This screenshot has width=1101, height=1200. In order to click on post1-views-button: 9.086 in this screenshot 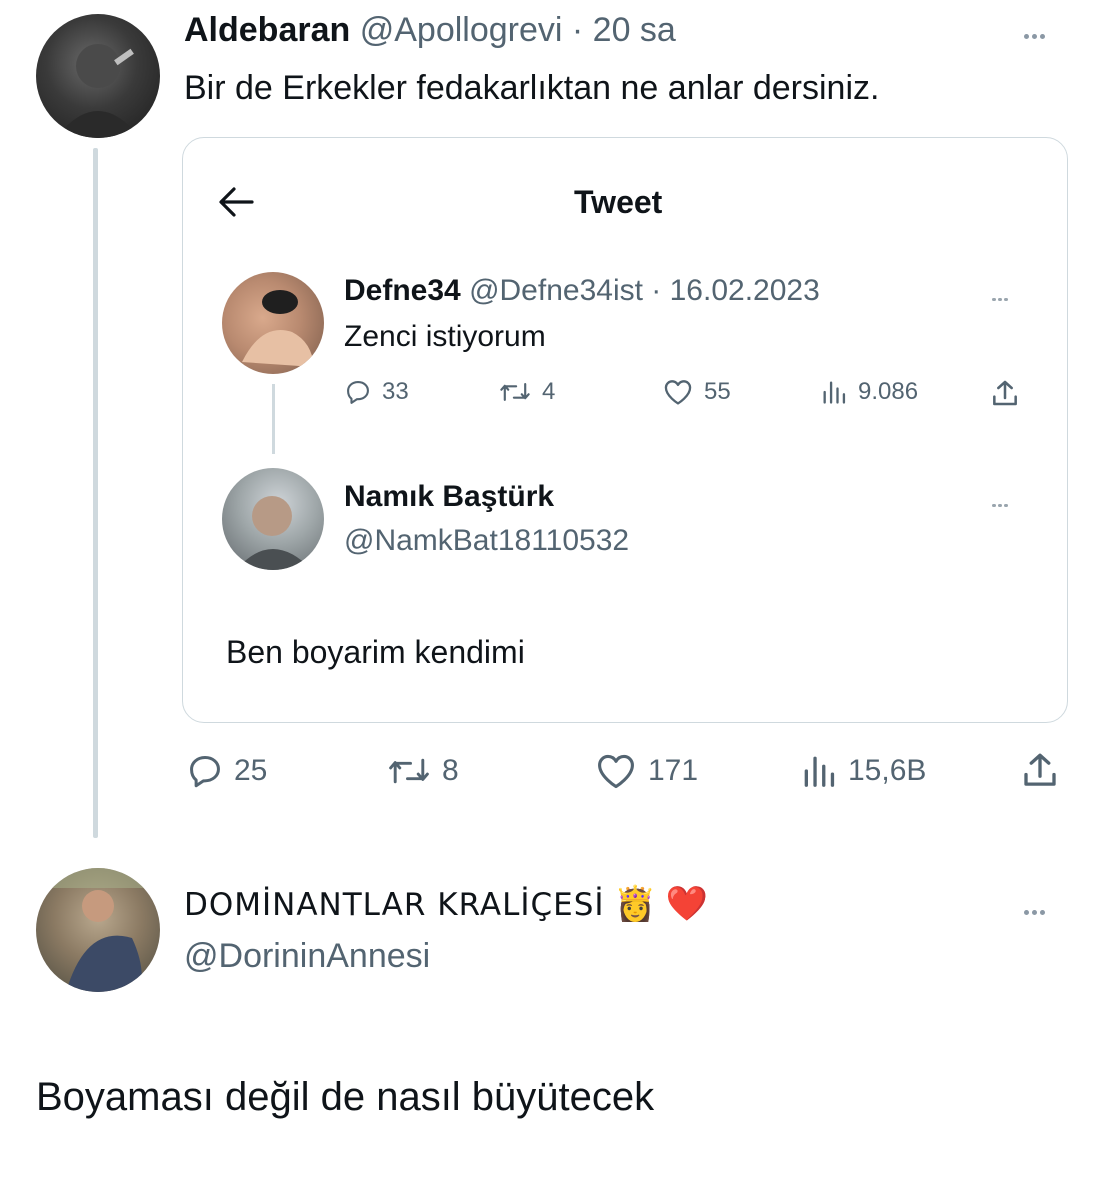, I will do `click(869, 392)`.